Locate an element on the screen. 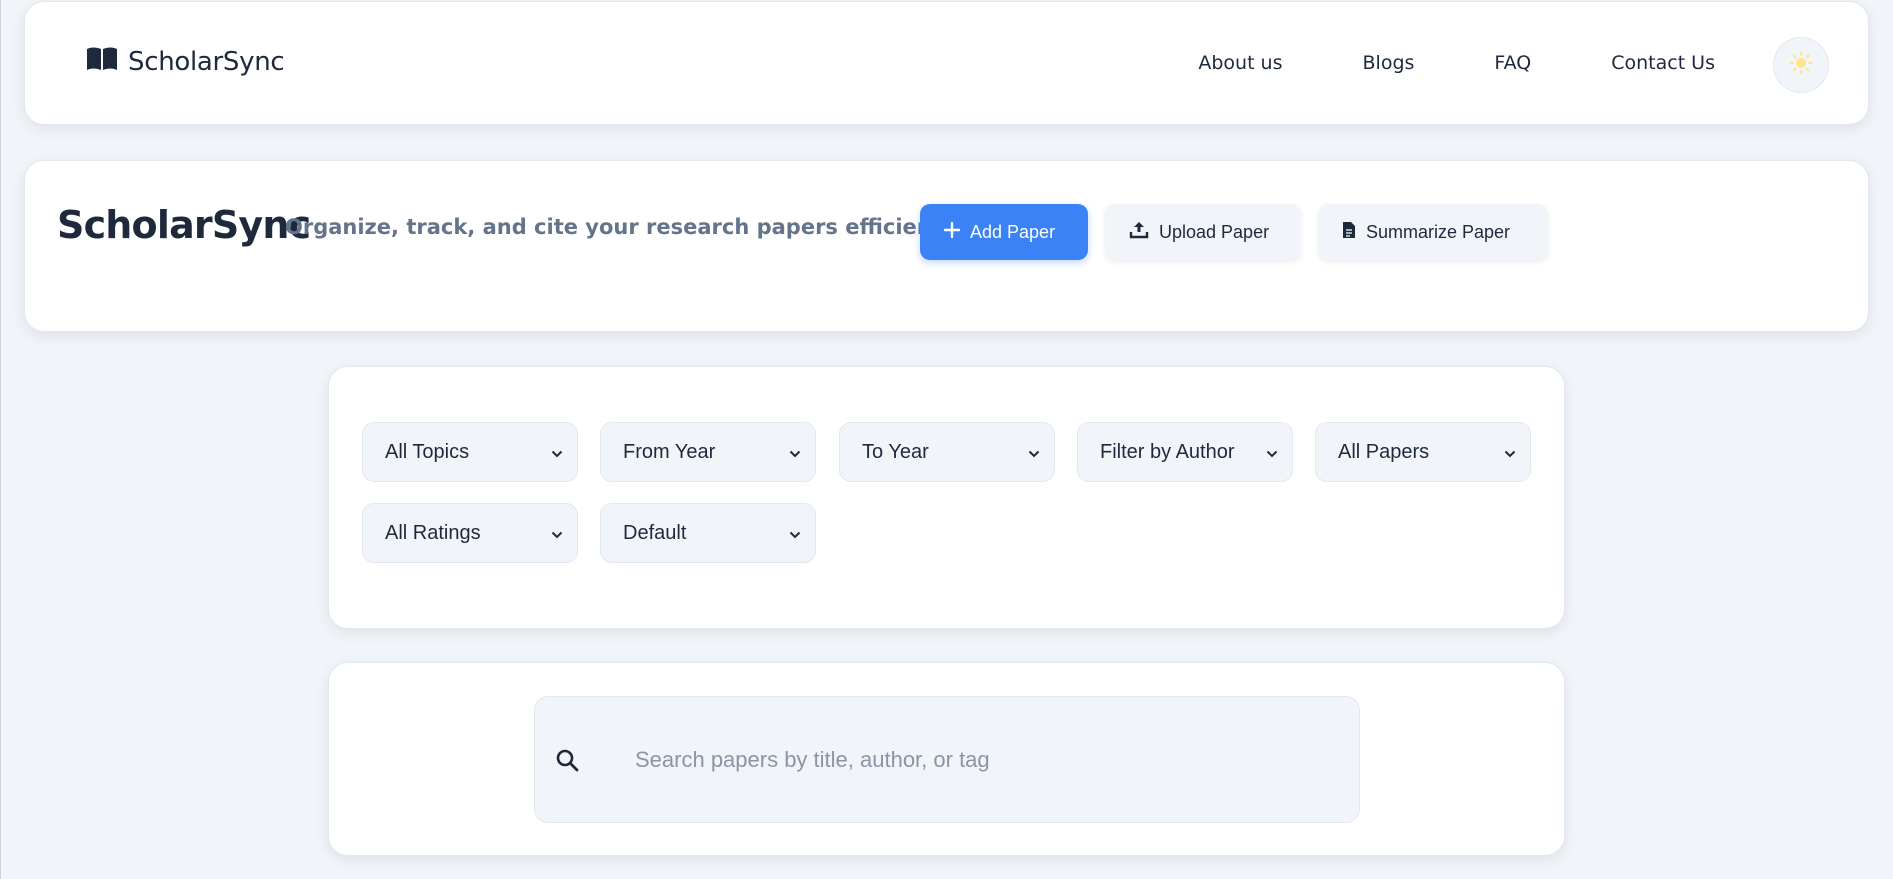 Image resolution: width=1893 pixels, height=879 pixels. search-input is located at coordinates (985, 760).